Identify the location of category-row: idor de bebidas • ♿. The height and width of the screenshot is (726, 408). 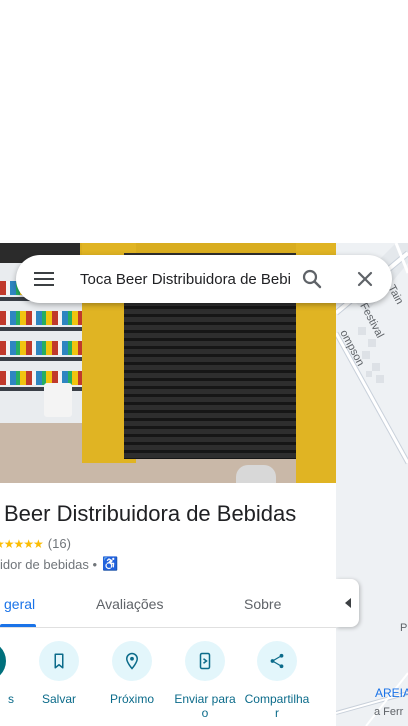
(59, 564).